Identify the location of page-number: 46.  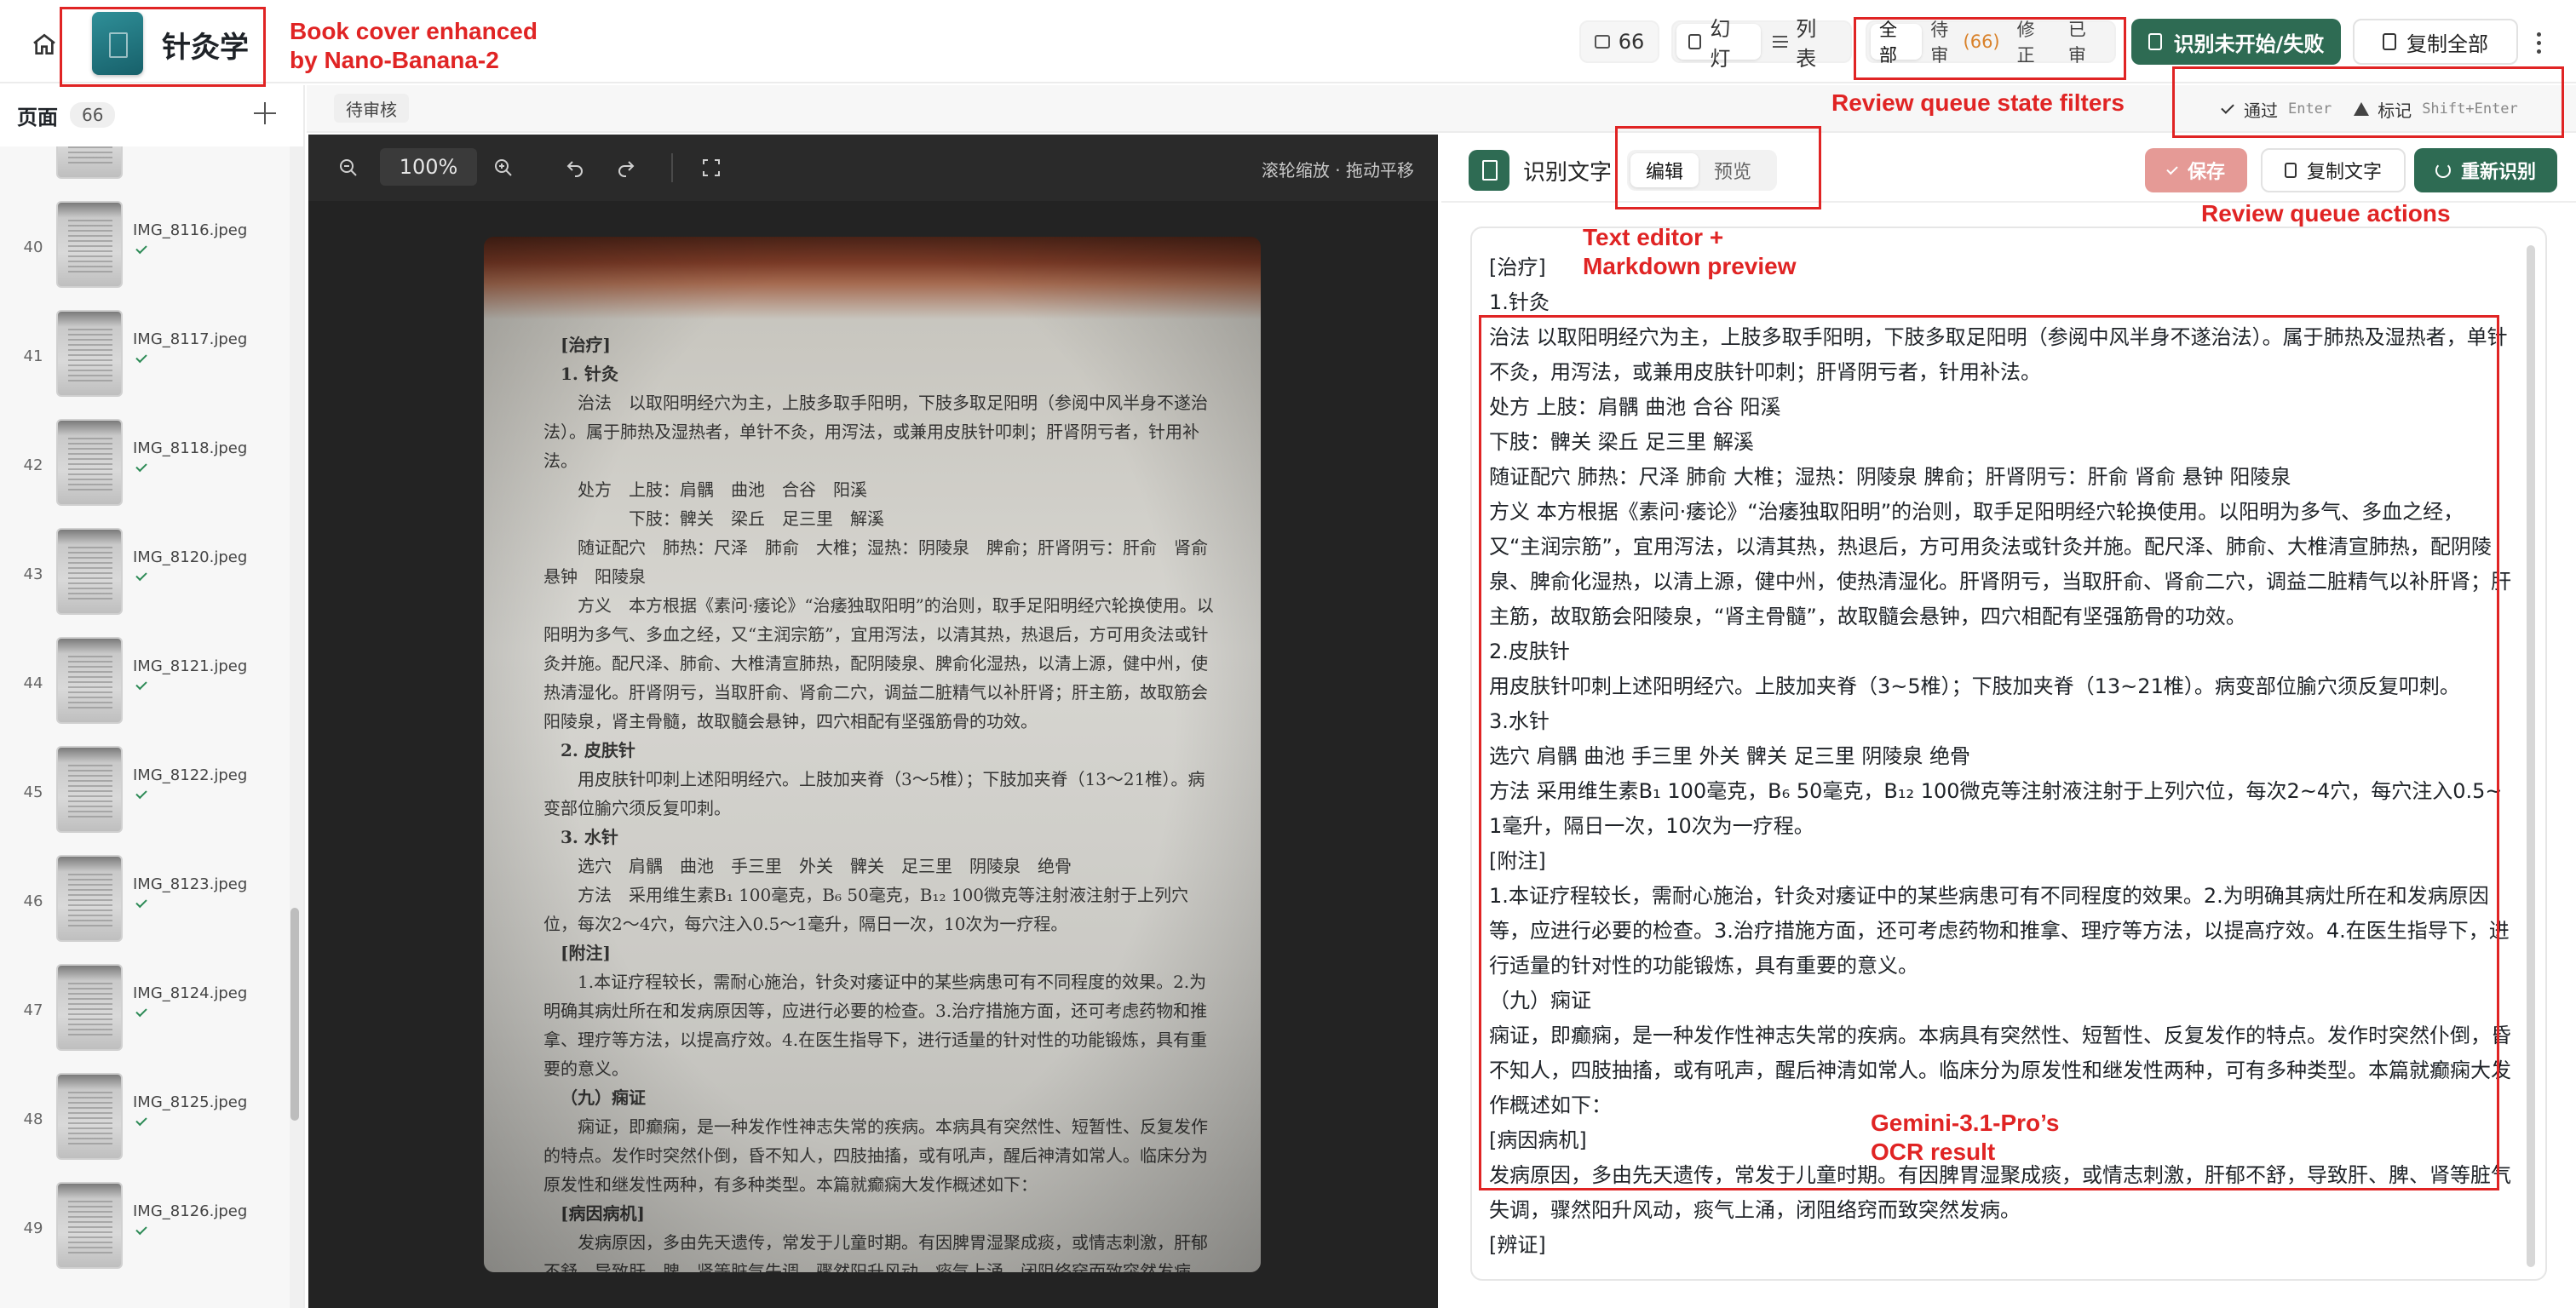
(33, 901).